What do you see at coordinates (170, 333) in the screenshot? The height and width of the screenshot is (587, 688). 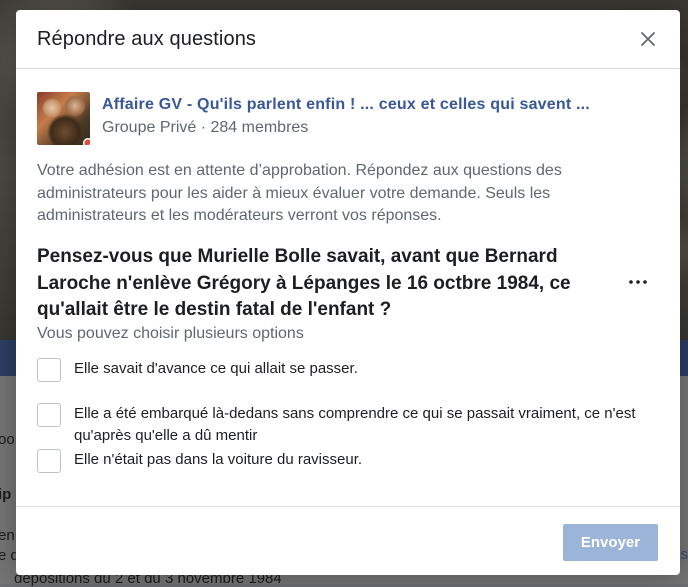 I see `multiple-choice-hint: Vous pouvez choisir plusieurs options` at bounding box center [170, 333].